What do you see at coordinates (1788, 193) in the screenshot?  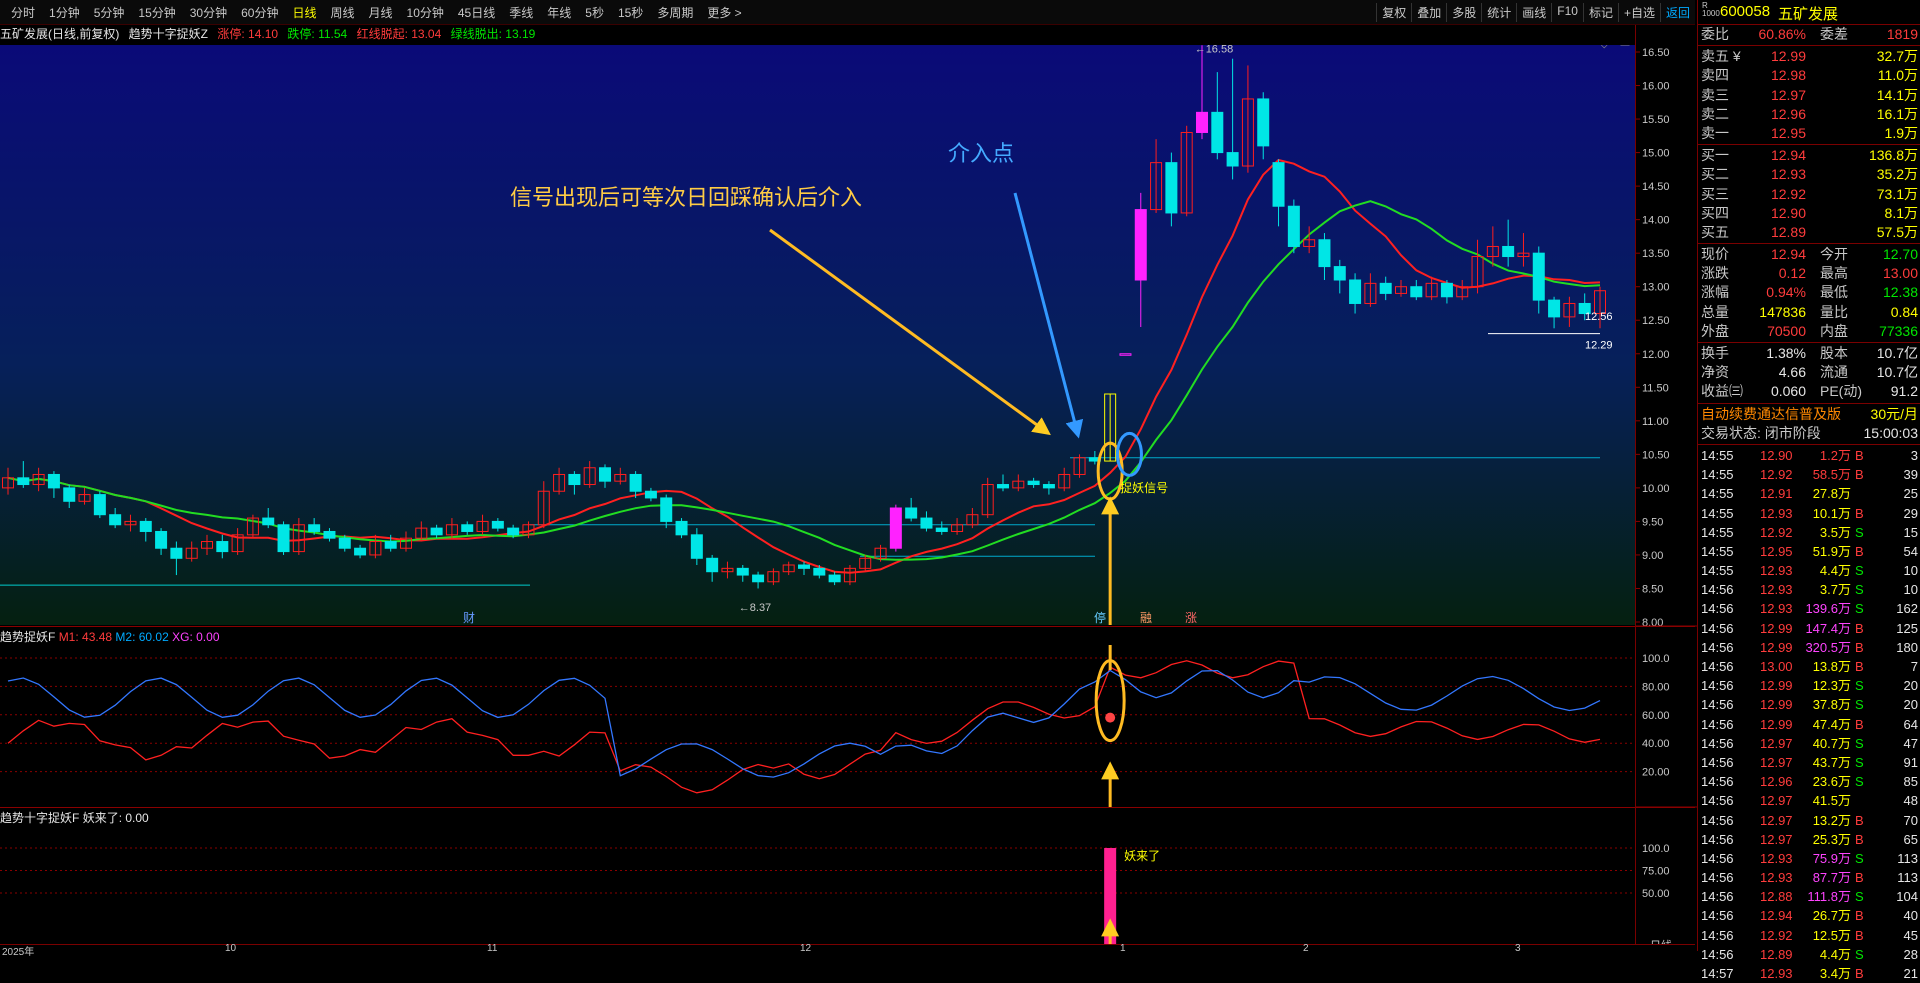 I see `bids-price: 12.92` at bounding box center [1788, 193].